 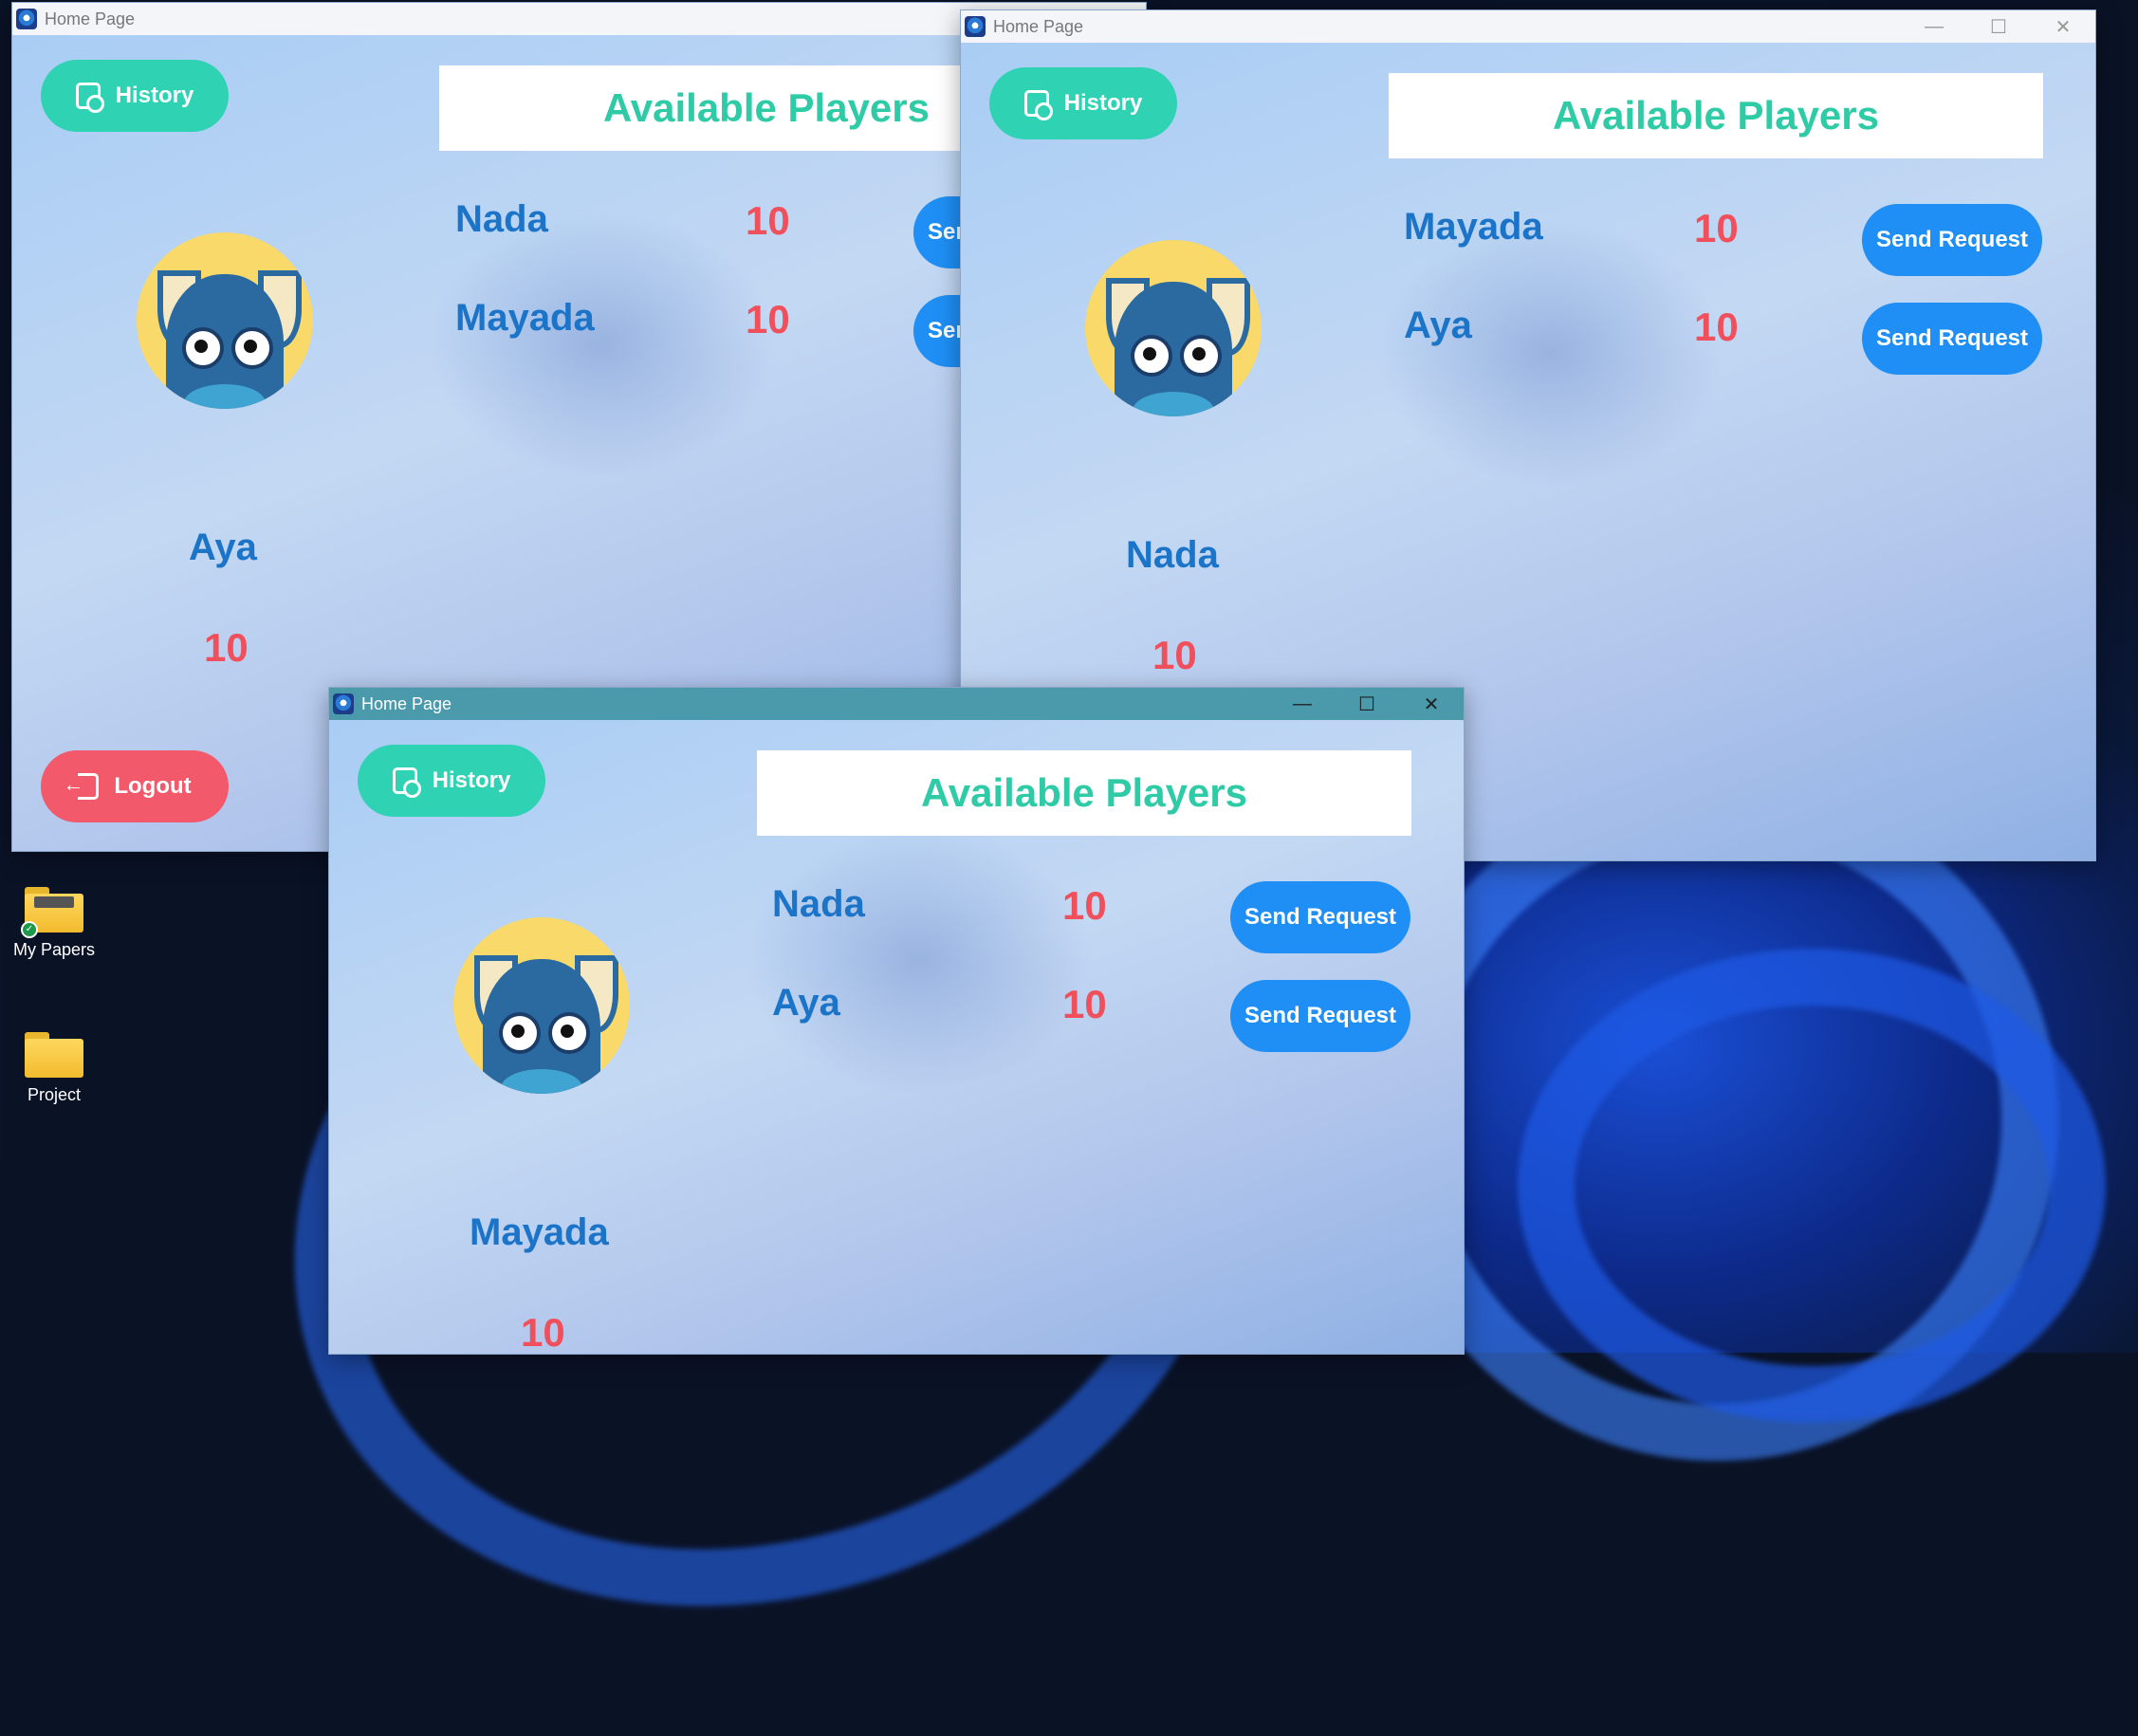 I want to click on current-user-name: Nada, so click(x=1172, y=555).